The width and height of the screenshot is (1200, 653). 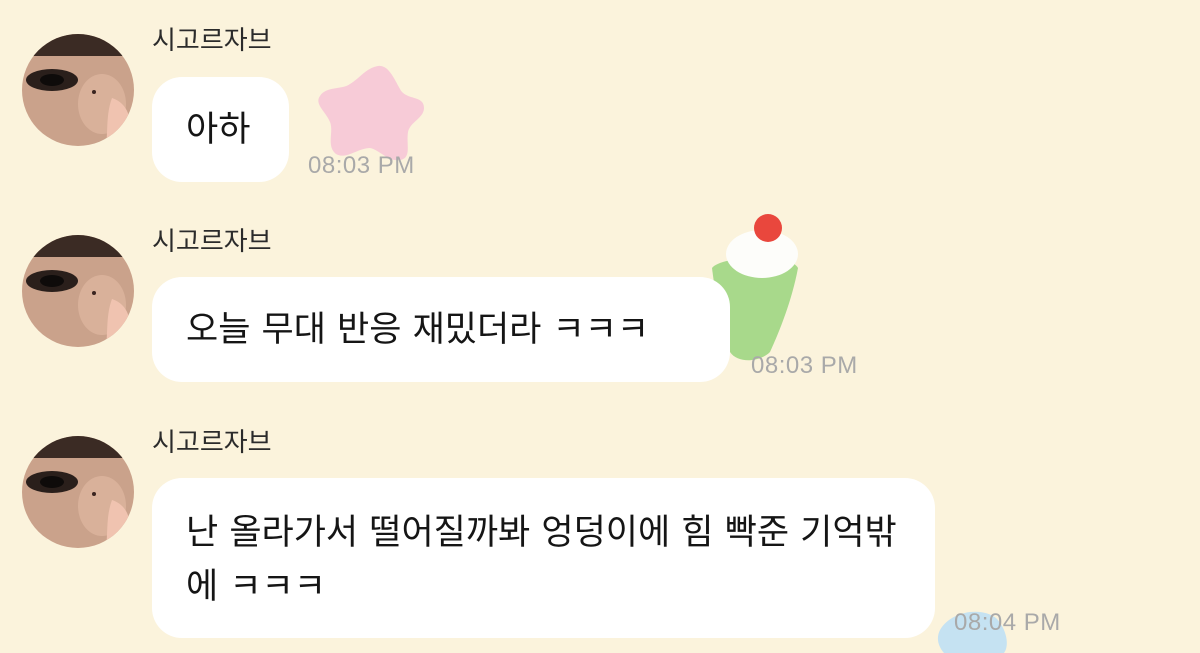 What do you see at coordinates (441, 329) in the screenshot?
I see `message-bubble: 오늘 무대 반응 재밌더라 ㅋㅋㅋ` at bounding box center [441, 329].